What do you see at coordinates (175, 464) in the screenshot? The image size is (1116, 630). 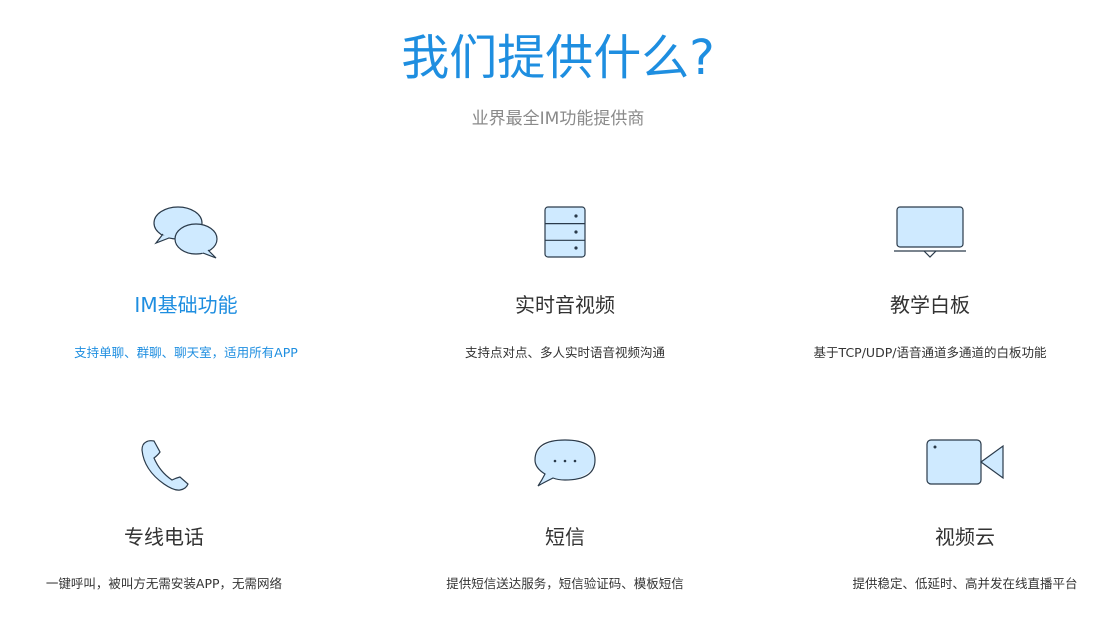 I see `phone-icon` at bounding box center [175, 464].